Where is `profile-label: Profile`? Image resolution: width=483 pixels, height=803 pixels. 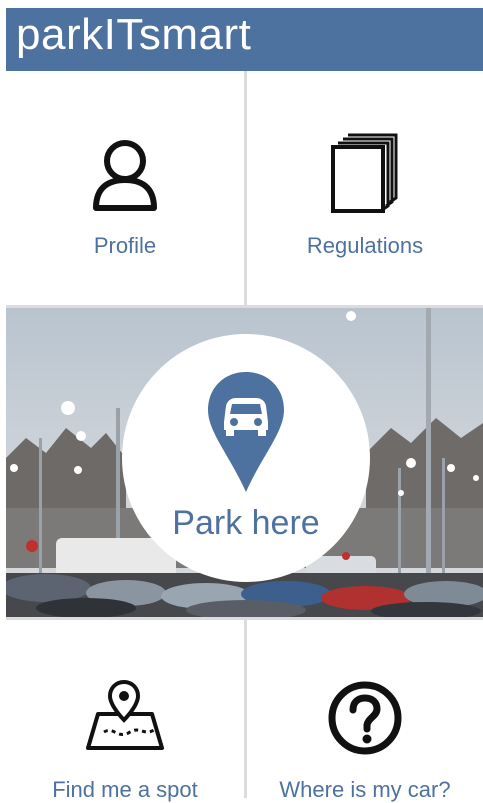
profile-label: Profile is located at coordinates (125, 245).